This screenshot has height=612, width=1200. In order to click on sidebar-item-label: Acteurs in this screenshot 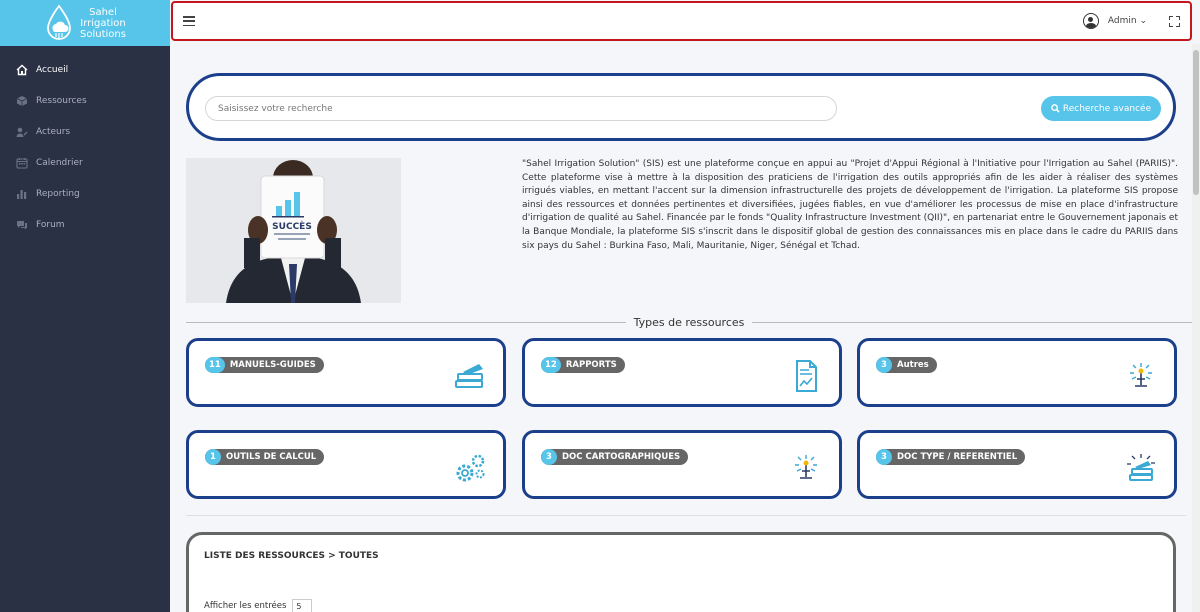, I will do `click(53, 131)`.